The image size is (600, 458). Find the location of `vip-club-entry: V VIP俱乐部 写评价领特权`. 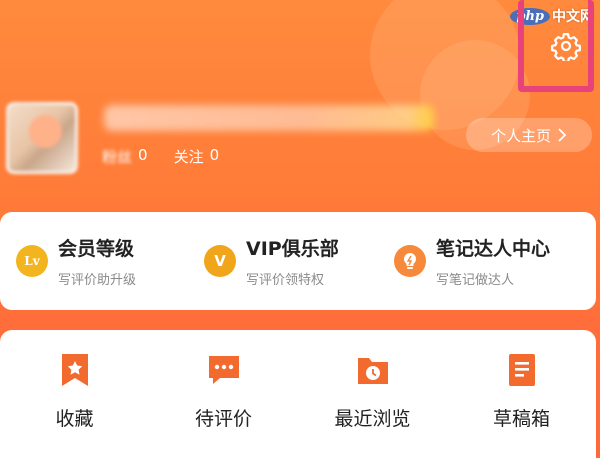

vip-club-entry: V VIP俱乐部 写评价领特权 is located at coordinates (283, 261).